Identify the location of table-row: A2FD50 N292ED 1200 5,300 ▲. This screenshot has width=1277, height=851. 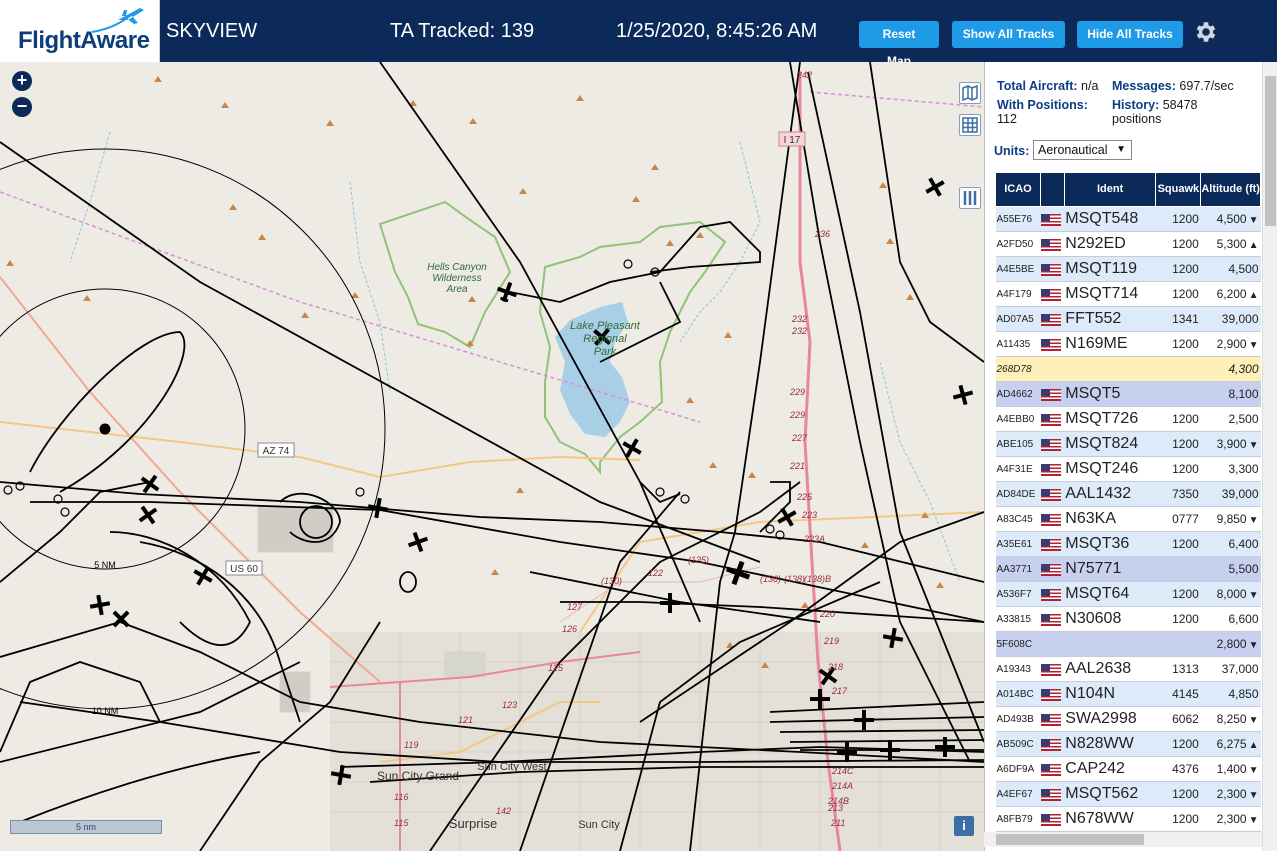
(1128, 244).